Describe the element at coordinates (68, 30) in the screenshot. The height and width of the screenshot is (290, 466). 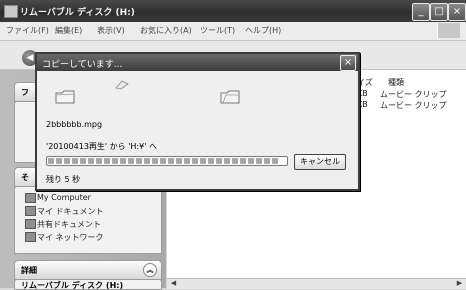
I see `menu-edit: 編集(E)` at that location.